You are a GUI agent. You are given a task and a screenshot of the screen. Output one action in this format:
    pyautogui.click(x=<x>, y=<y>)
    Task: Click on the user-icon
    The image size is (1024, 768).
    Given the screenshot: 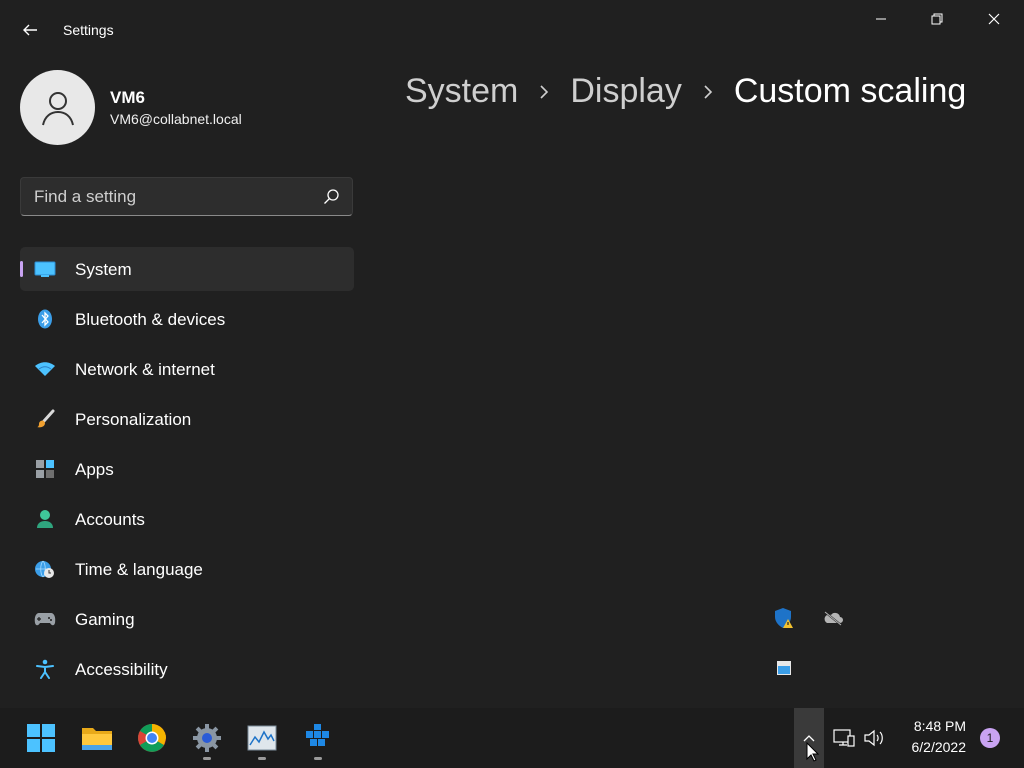 What is the action you would take?
    pyautogui.click(x=57, y=108)
    